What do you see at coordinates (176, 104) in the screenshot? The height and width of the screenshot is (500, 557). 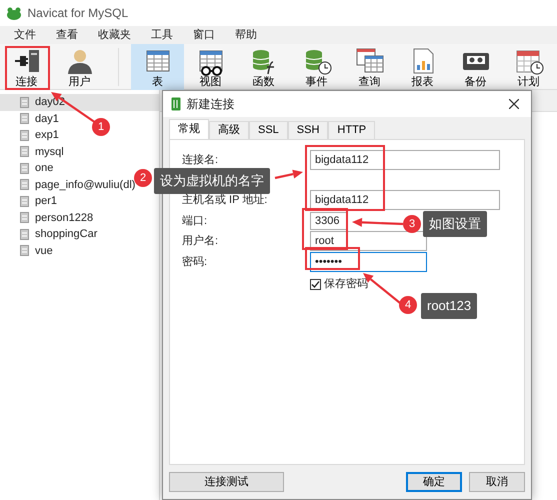 I see `connection-icon` at bounding box center [176, 104].